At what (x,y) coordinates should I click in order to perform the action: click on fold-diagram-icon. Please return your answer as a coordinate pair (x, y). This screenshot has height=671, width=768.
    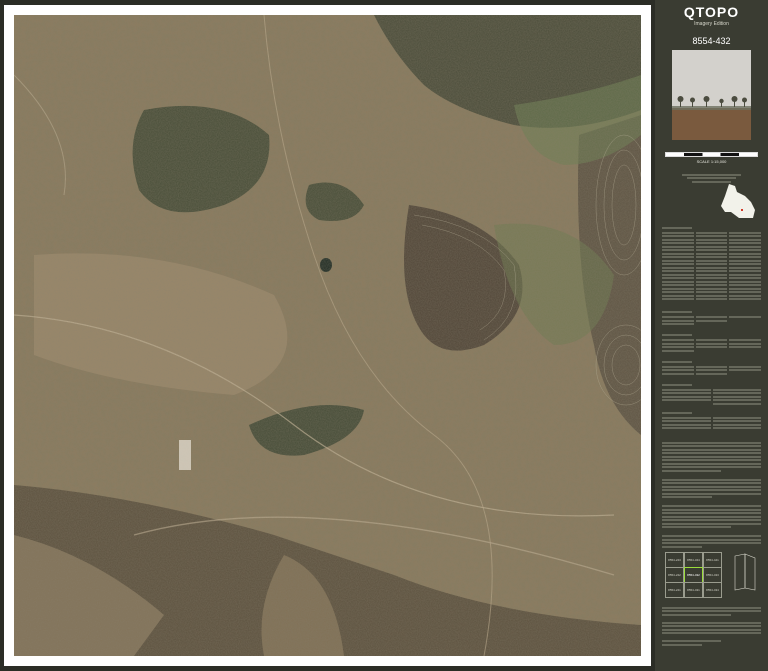
    Looking at the image, I should click on (745, 572).